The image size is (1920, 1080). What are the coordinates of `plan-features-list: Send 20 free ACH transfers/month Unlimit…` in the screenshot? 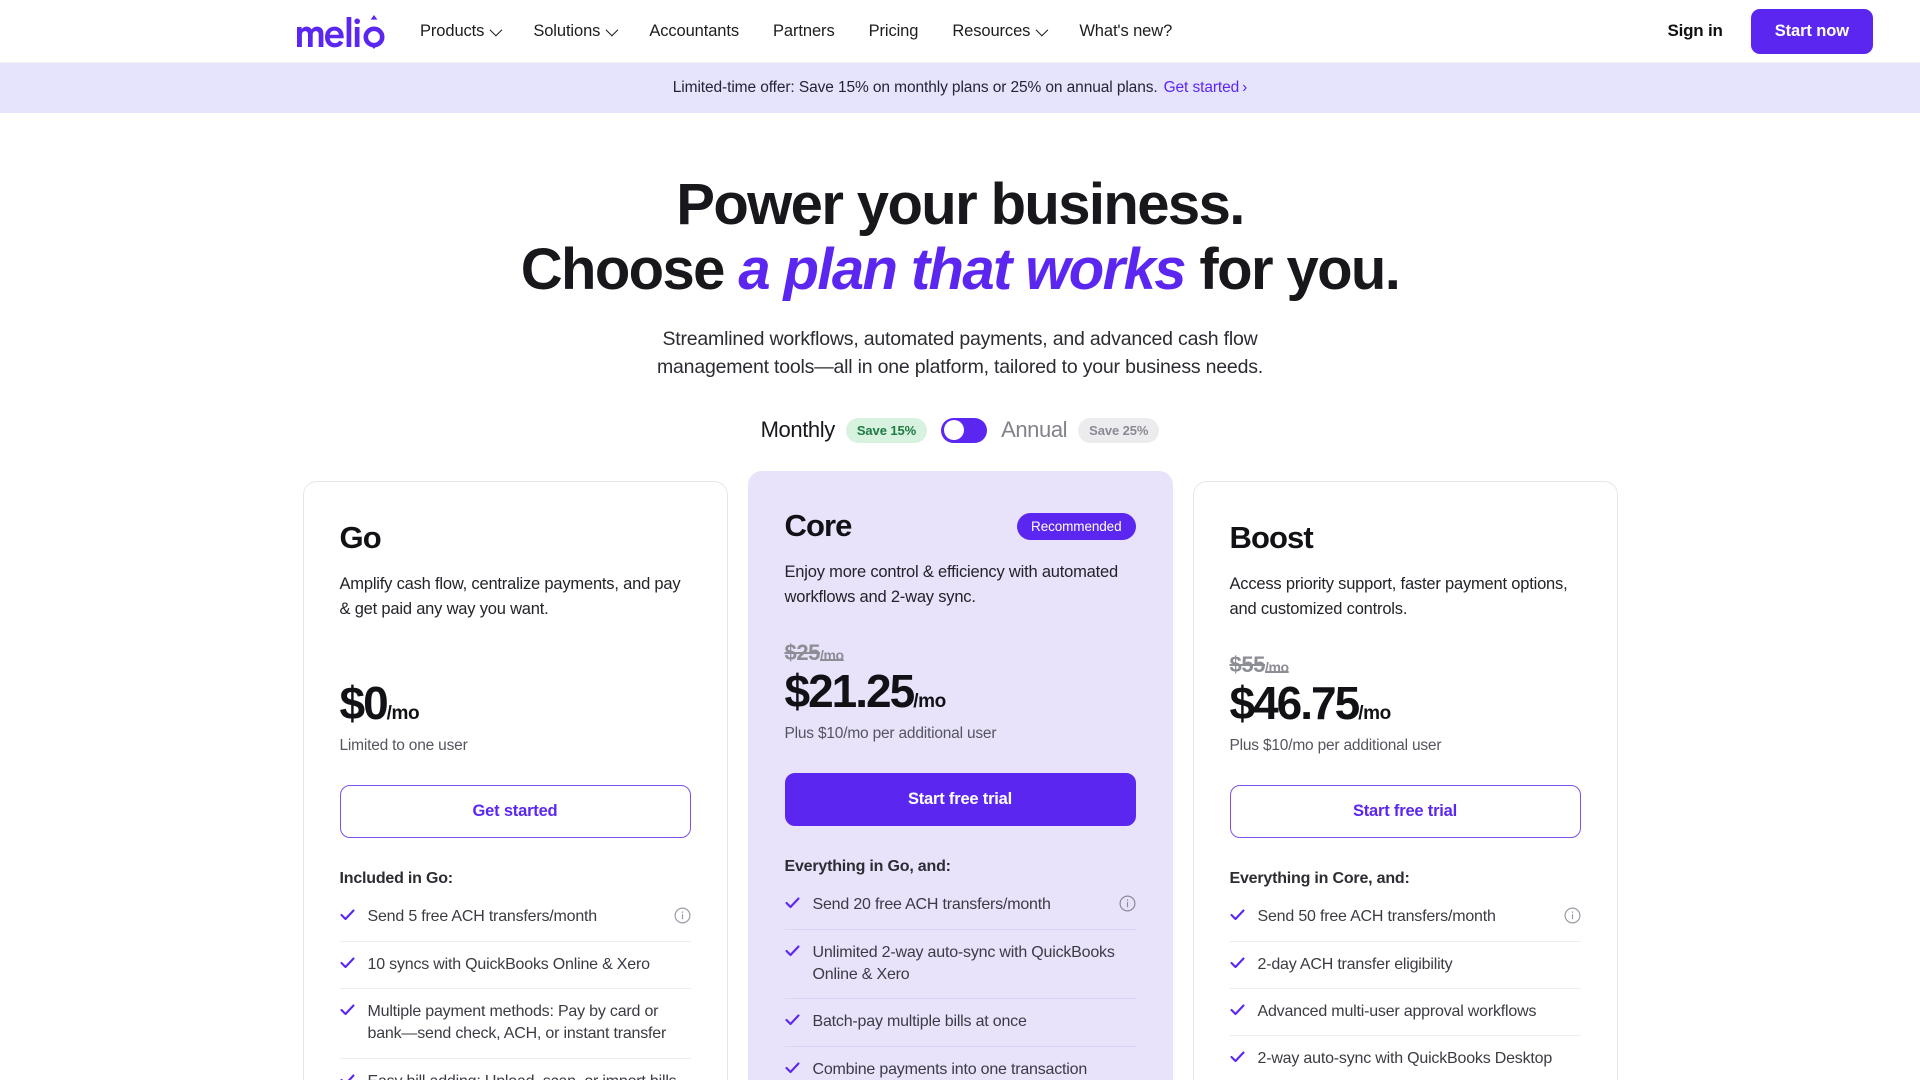 It's located at (960, 981).